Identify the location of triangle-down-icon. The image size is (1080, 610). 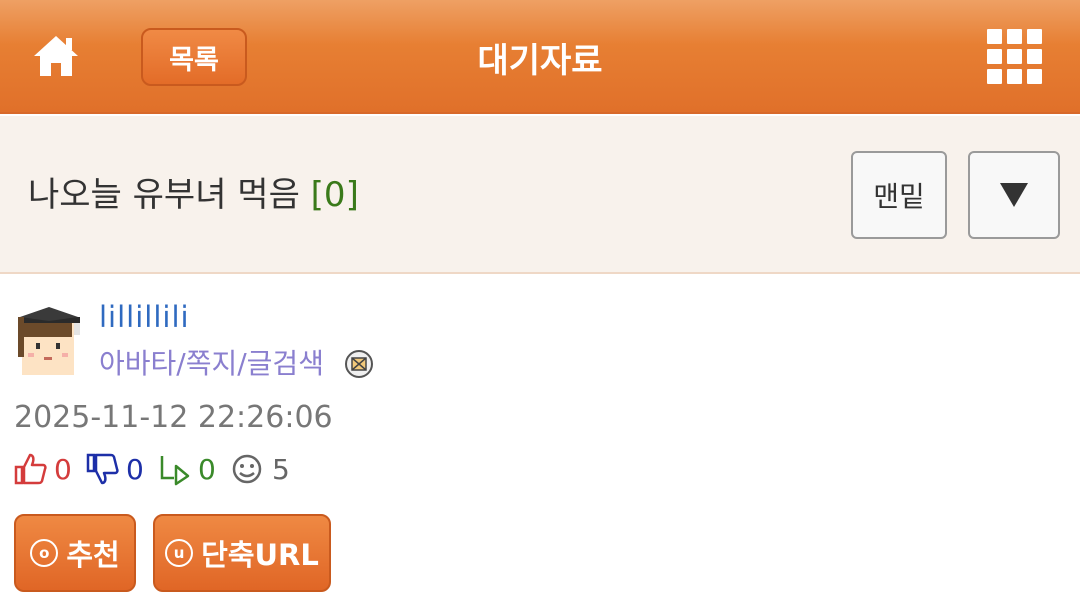
(1014, 195).